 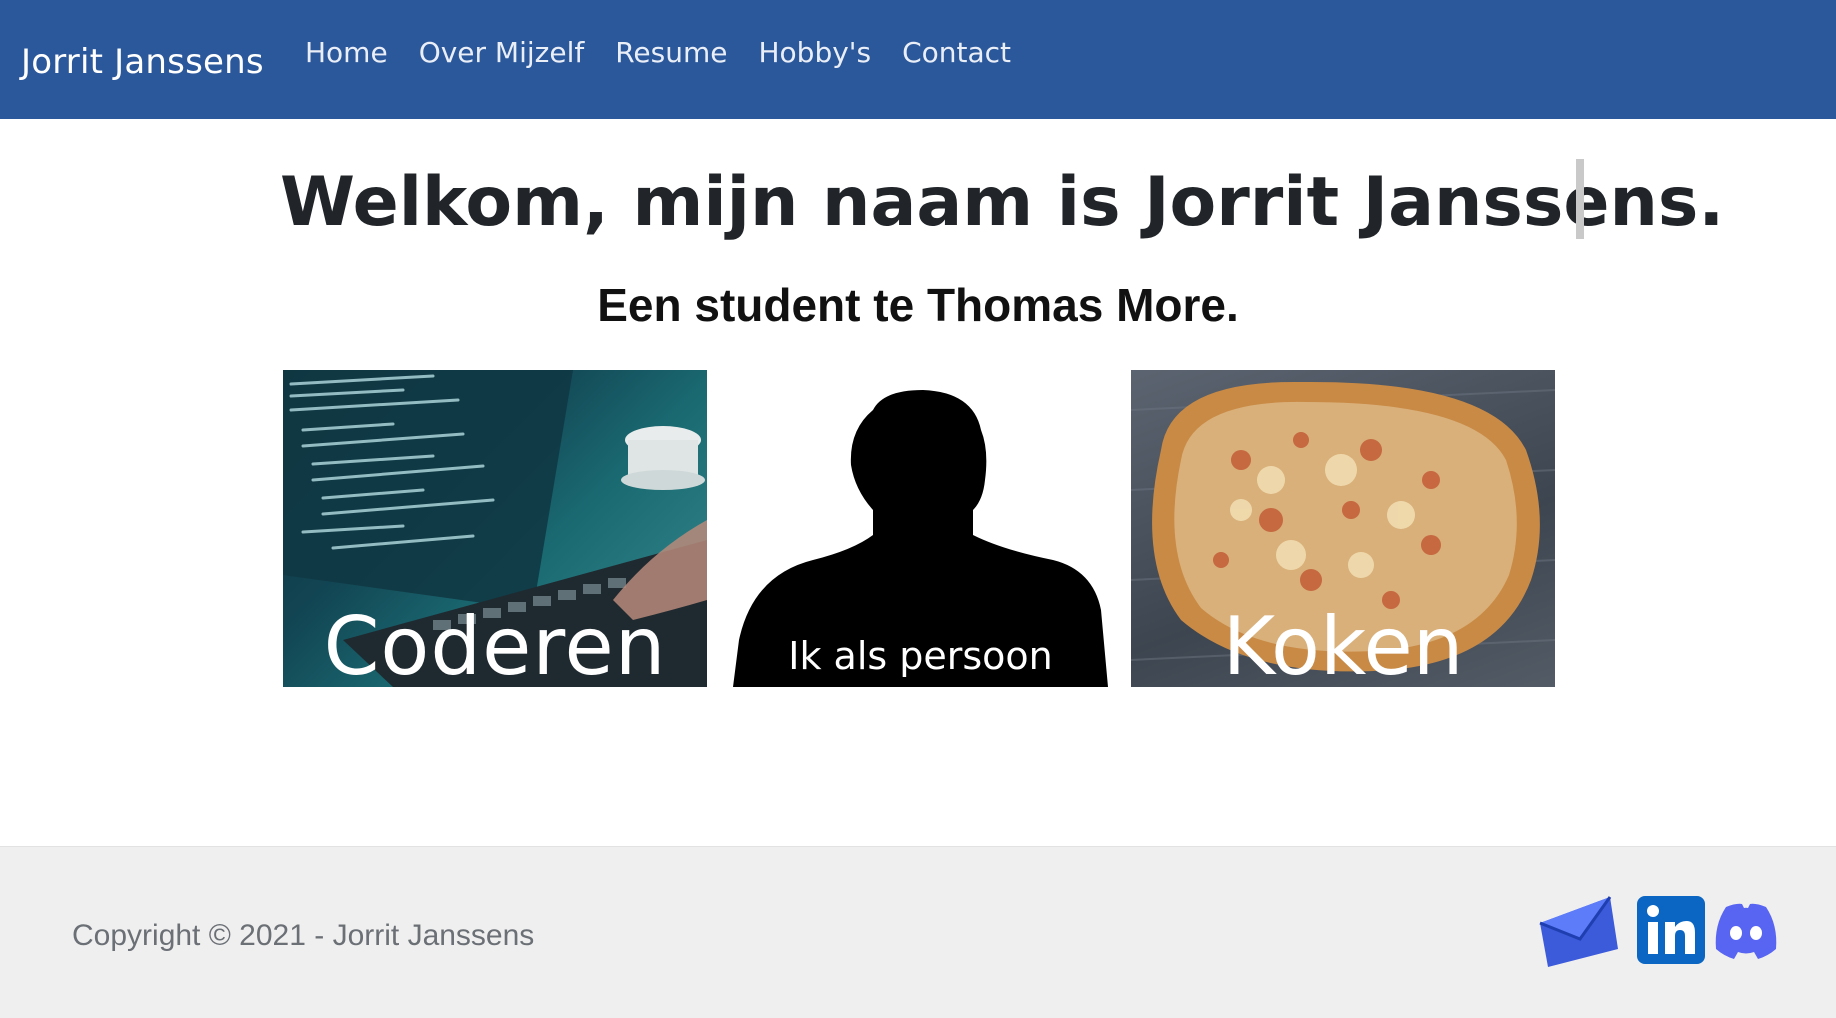 I want to click on hero-subtitle: Een student te Thomas More., so click(x=918, y=305).